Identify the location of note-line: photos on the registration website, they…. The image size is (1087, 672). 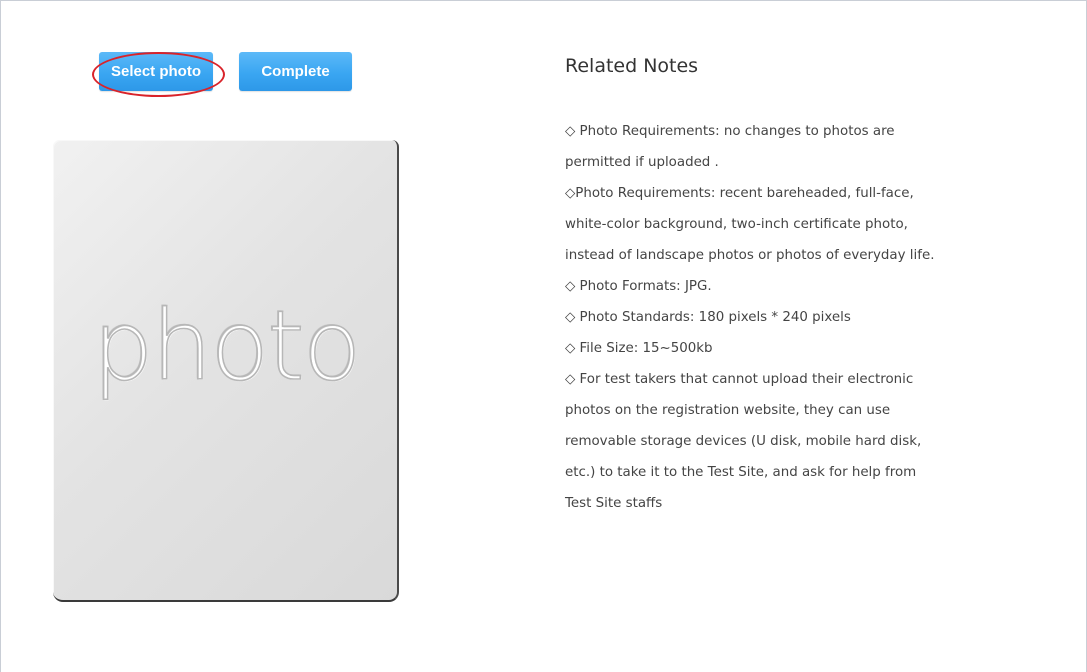
(728, 410).